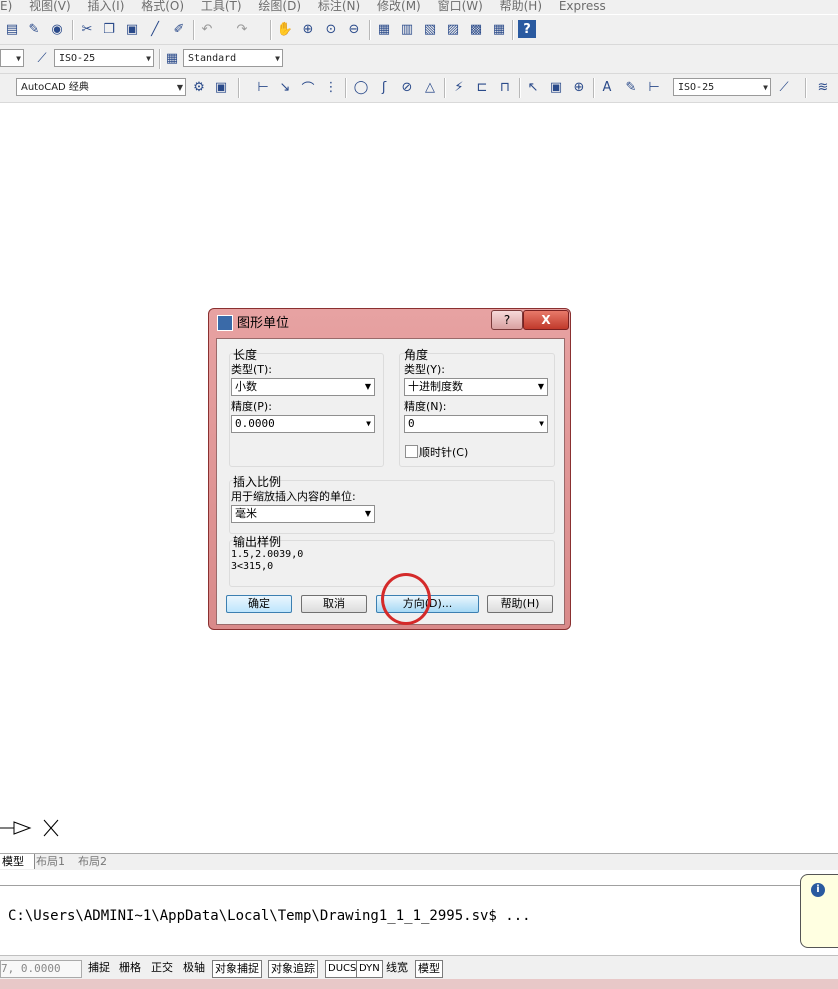 Image resolution: width=838 pixels, height=989 pixels. I want to click on leader-icon: ↖, so click(533, 87).